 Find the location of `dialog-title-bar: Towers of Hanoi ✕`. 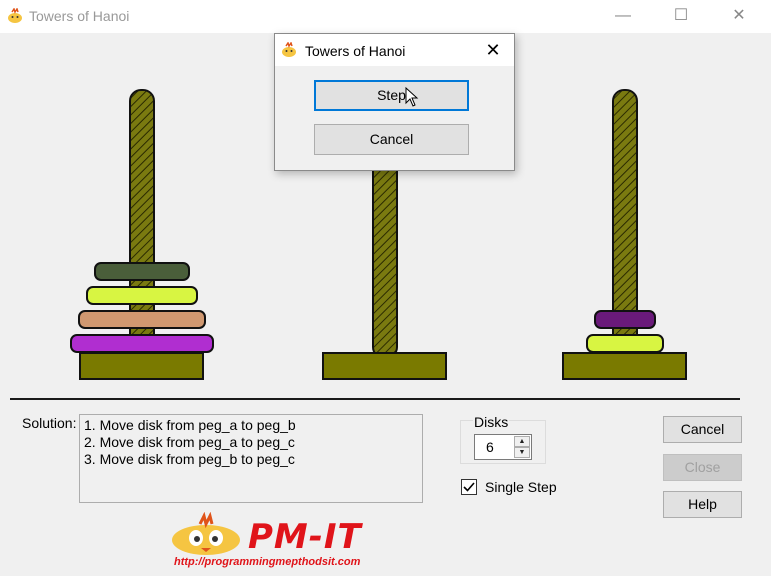

dialog-title-bar: Towers of Hanoi ✕ is located at coordinates (394, 50).